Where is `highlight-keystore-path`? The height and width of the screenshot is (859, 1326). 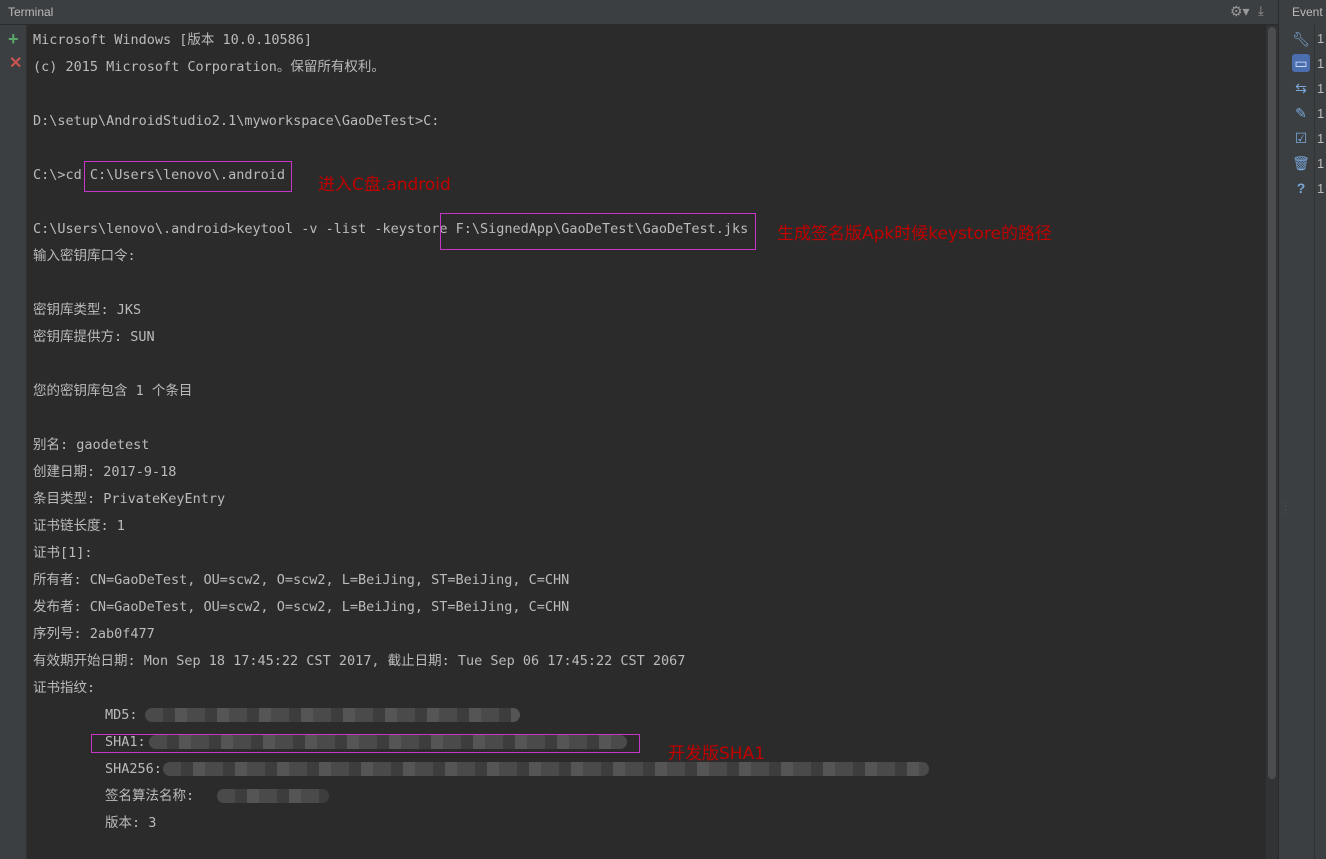
highlight-keystore-path is located at coordinates (598, 231).